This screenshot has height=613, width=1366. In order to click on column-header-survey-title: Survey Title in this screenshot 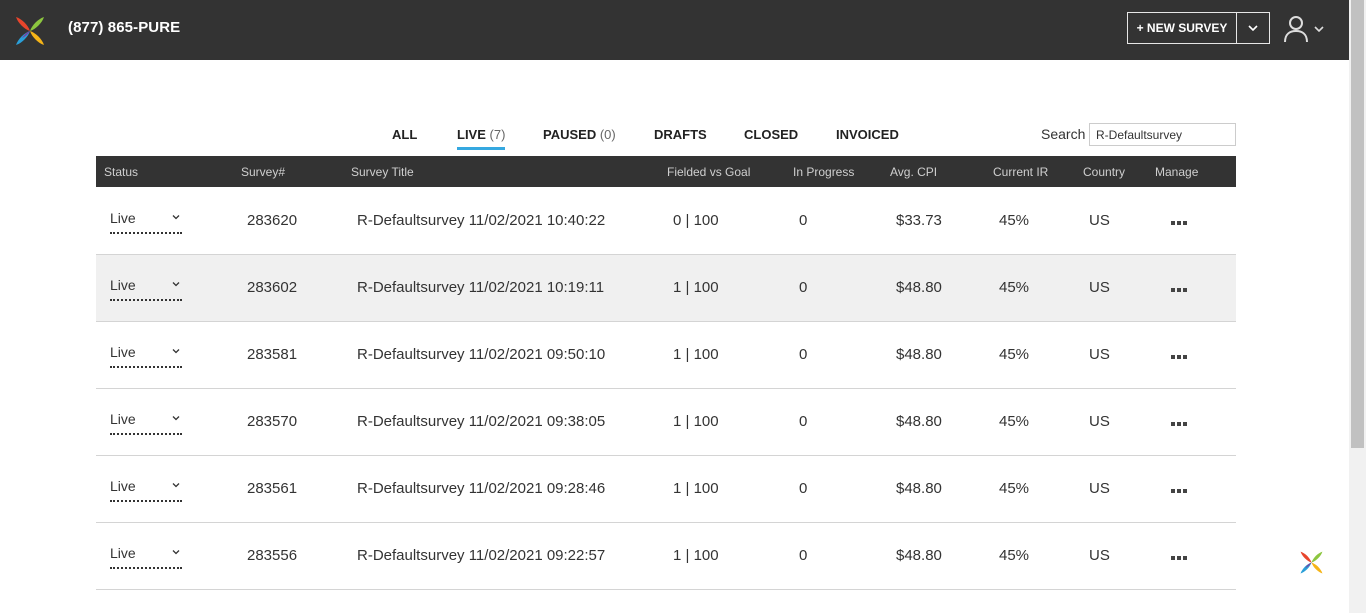, I will do `click(382, 172)`.